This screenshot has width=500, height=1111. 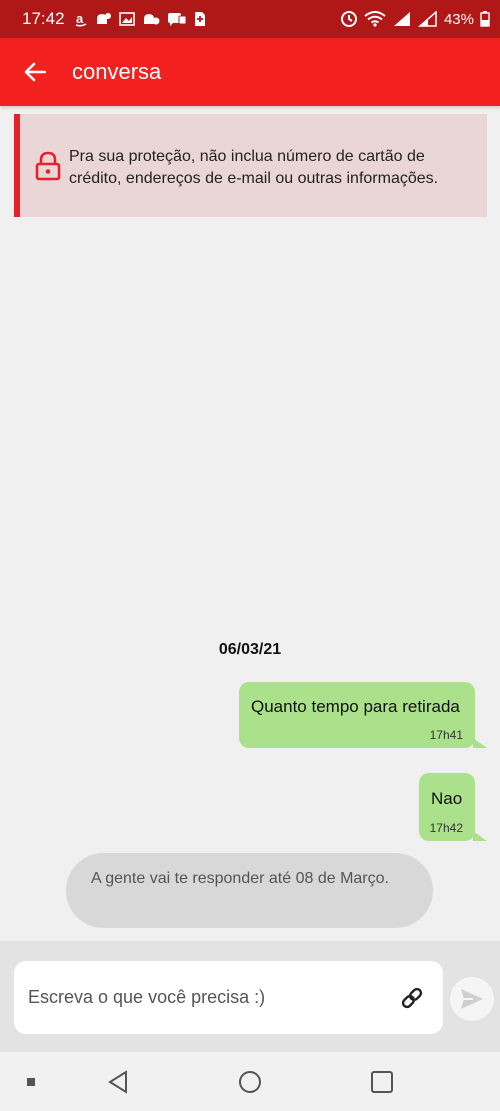 I want to click on chat-date: 06/03/21, so click(x=250, y=649).